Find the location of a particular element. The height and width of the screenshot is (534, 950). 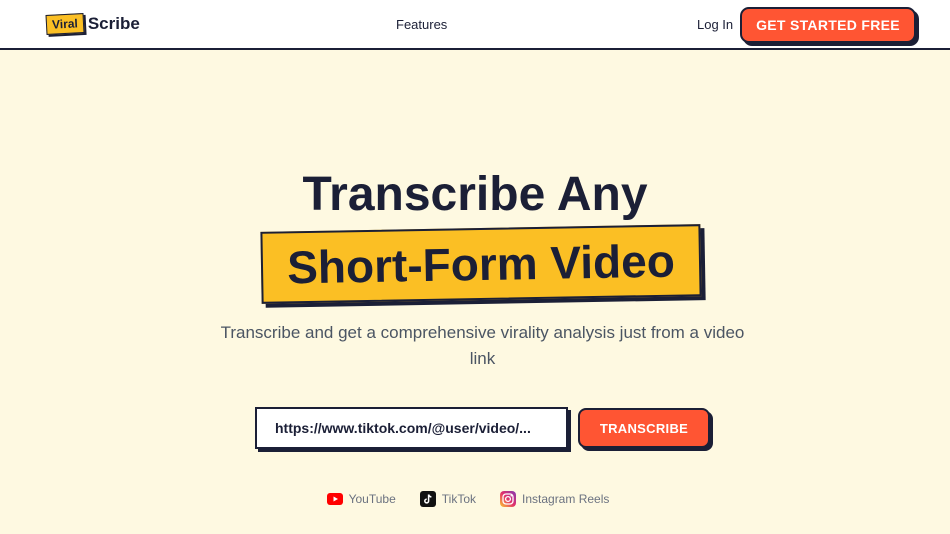

logo-text: Scribe is located at coordinates (113, 23).